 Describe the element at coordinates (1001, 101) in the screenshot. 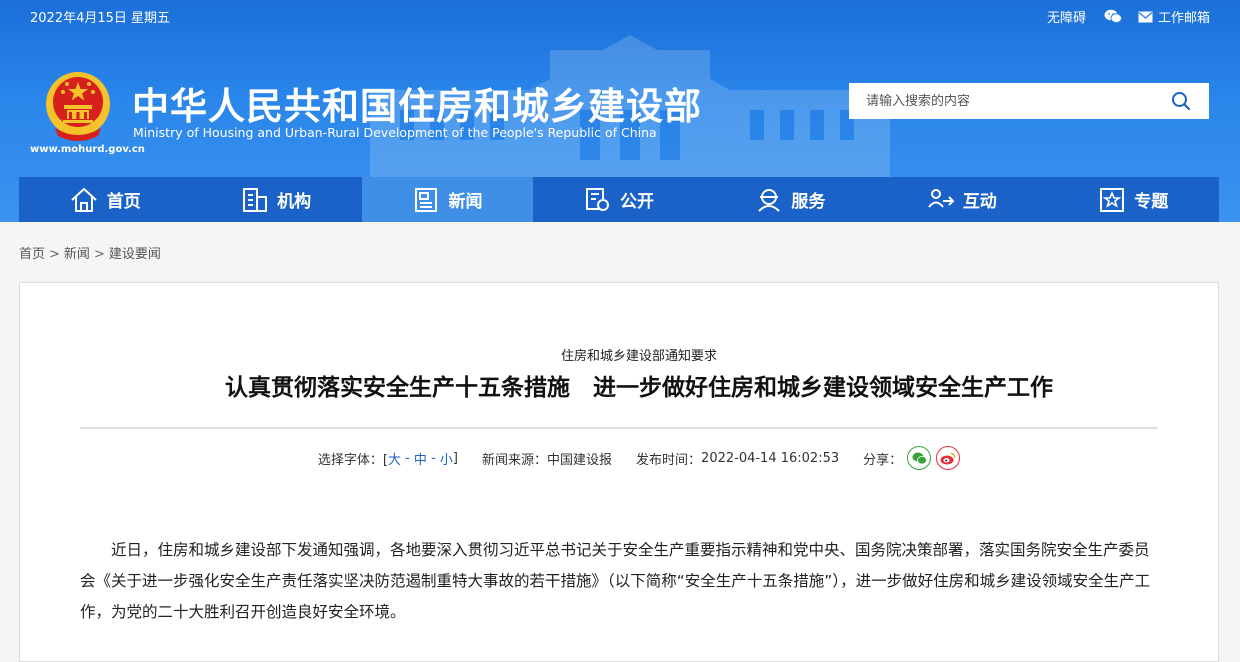

I see `search-input` at that location.